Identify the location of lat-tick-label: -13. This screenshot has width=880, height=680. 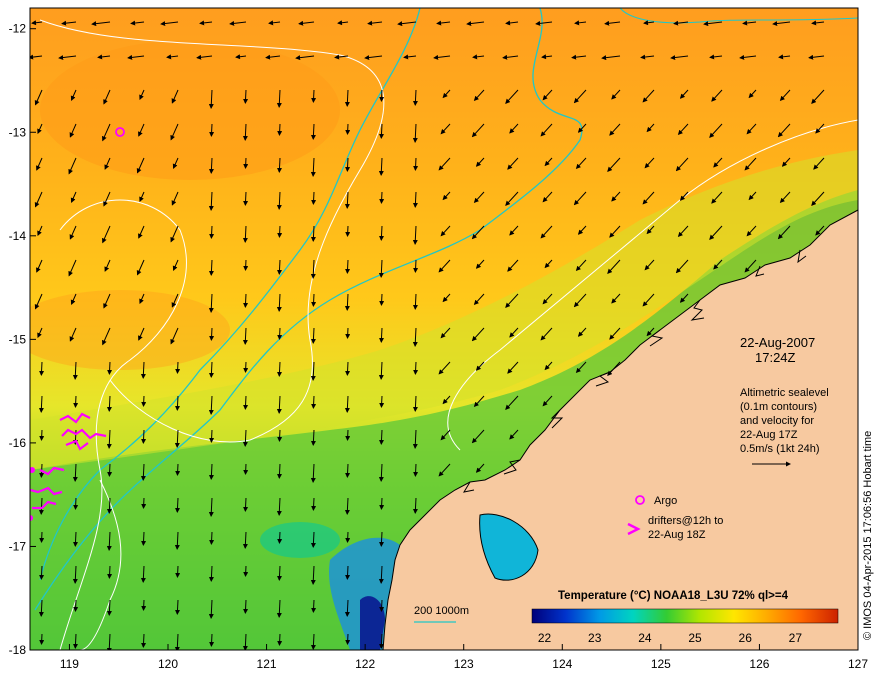
(18, 132).